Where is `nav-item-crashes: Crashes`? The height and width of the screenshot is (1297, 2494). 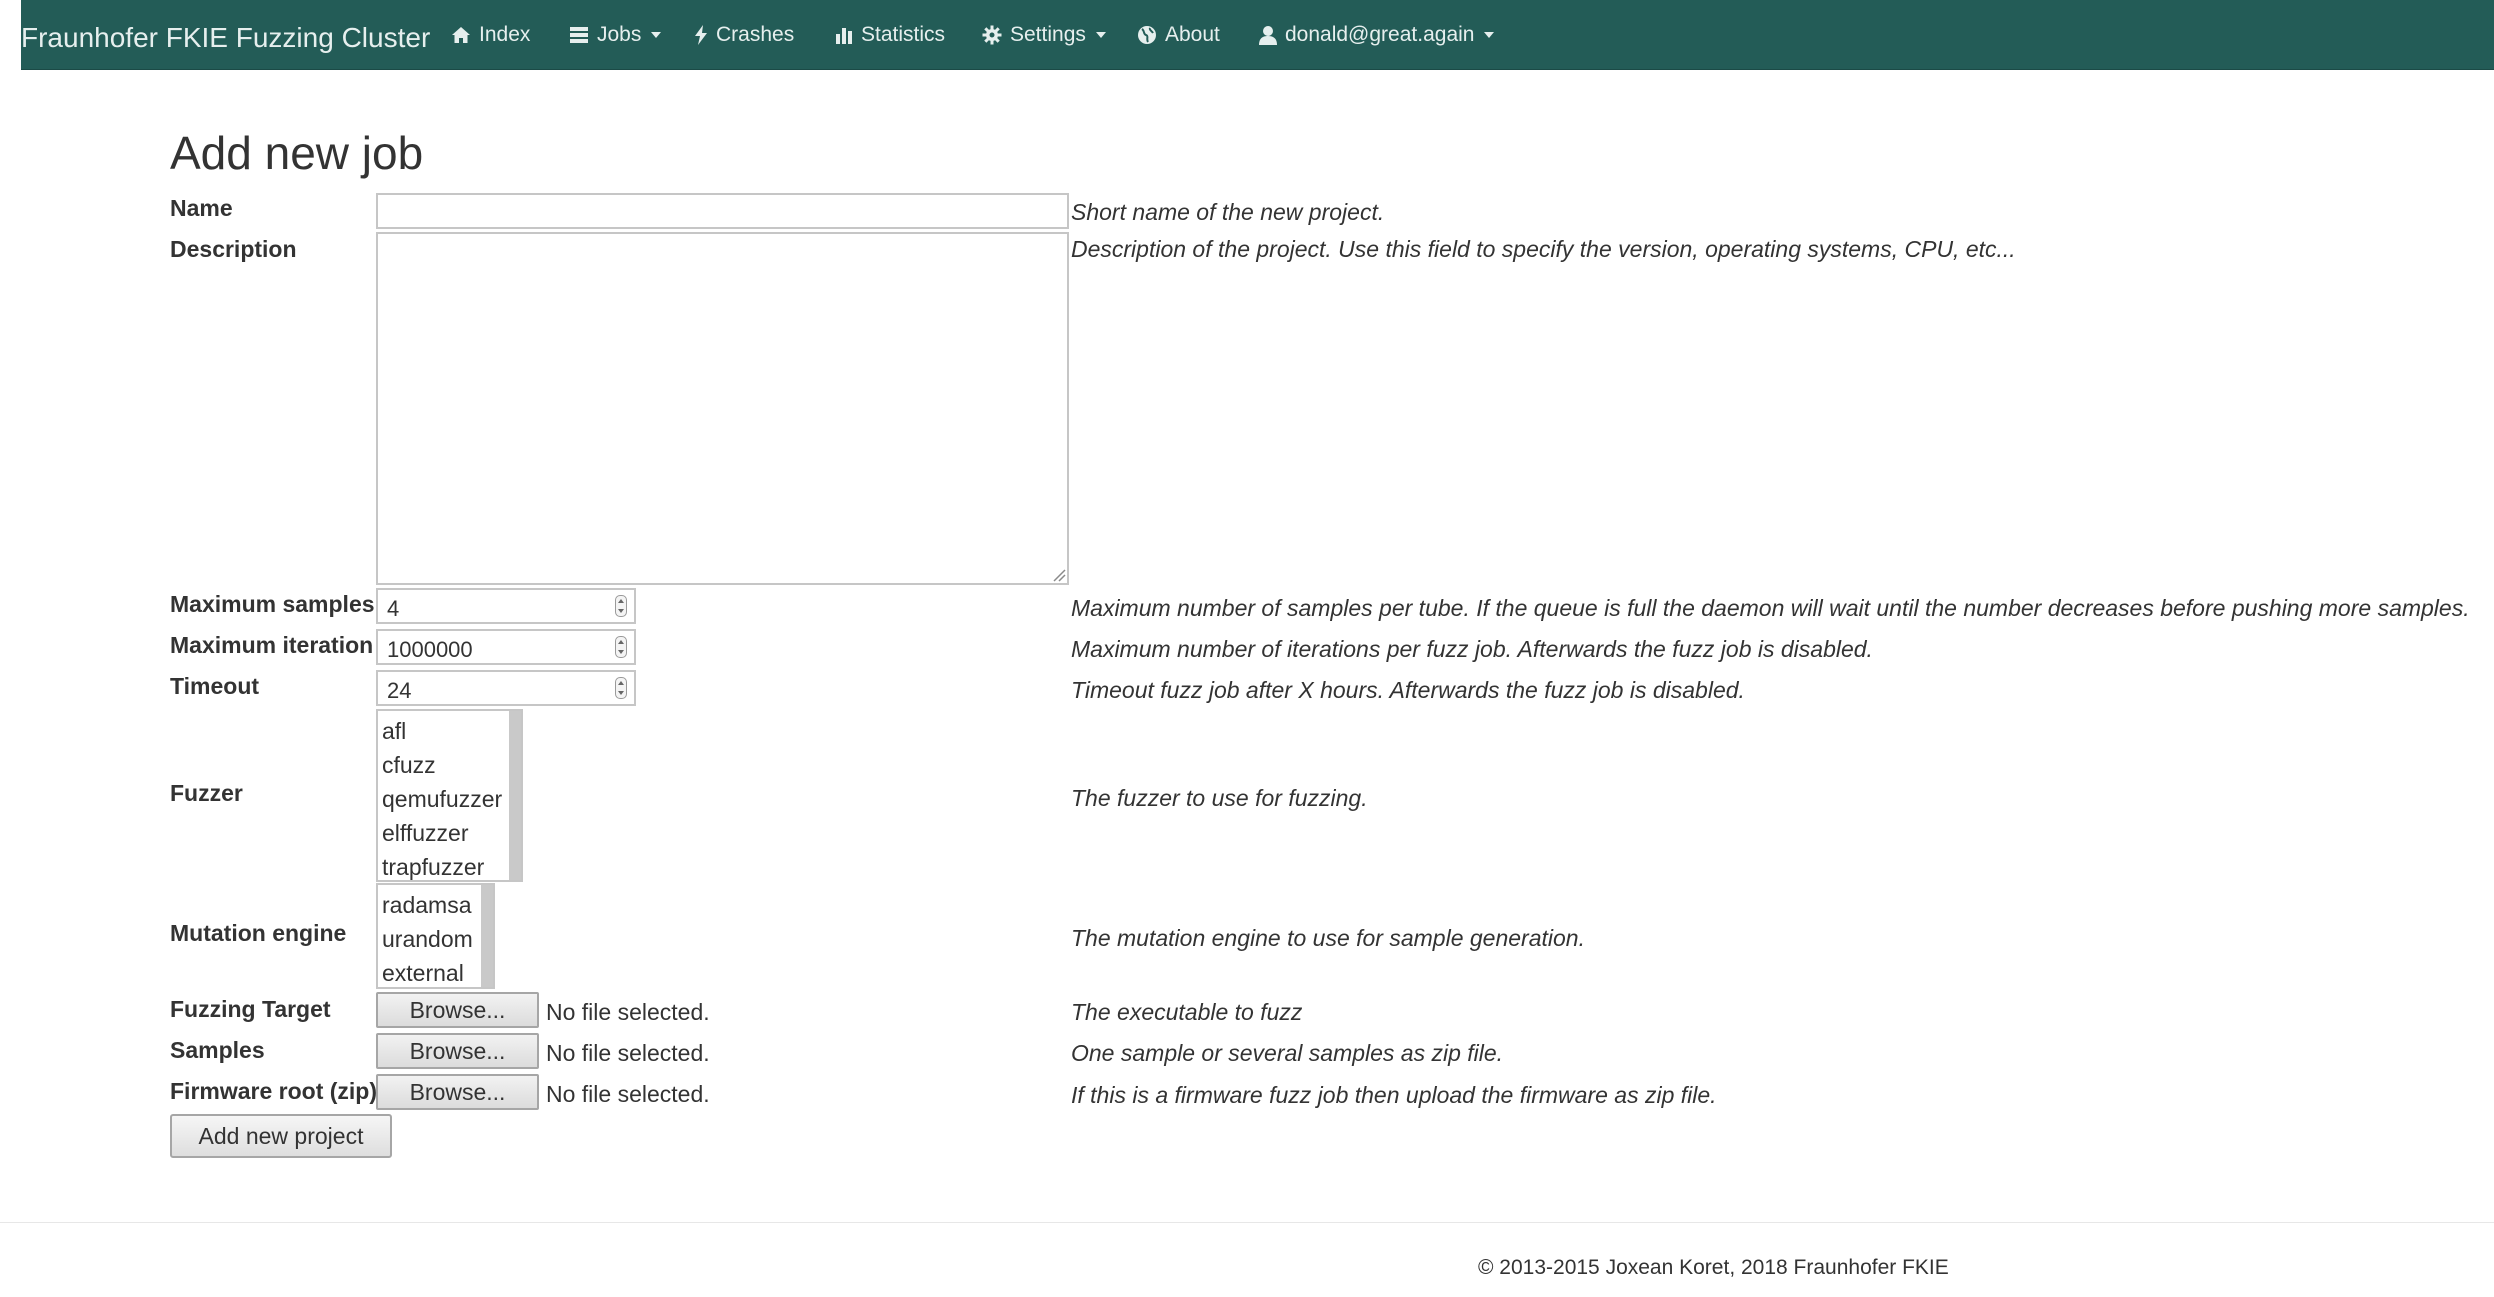
nav-item-crashes: Crashes is located at coordinates (744, 35).